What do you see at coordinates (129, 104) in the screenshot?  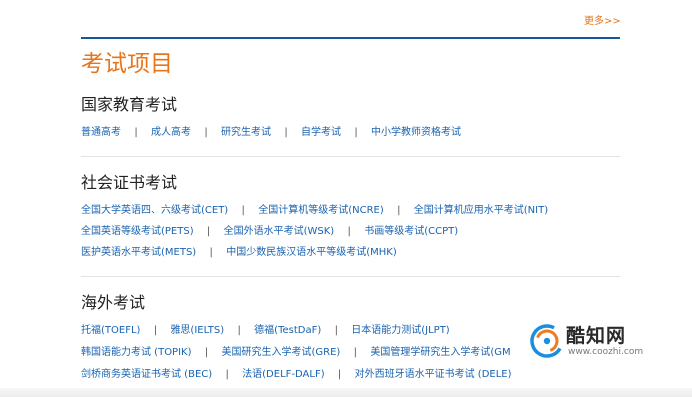 I see `section-title-national-education: 国家教育考试` at bounding box center [129, 104].